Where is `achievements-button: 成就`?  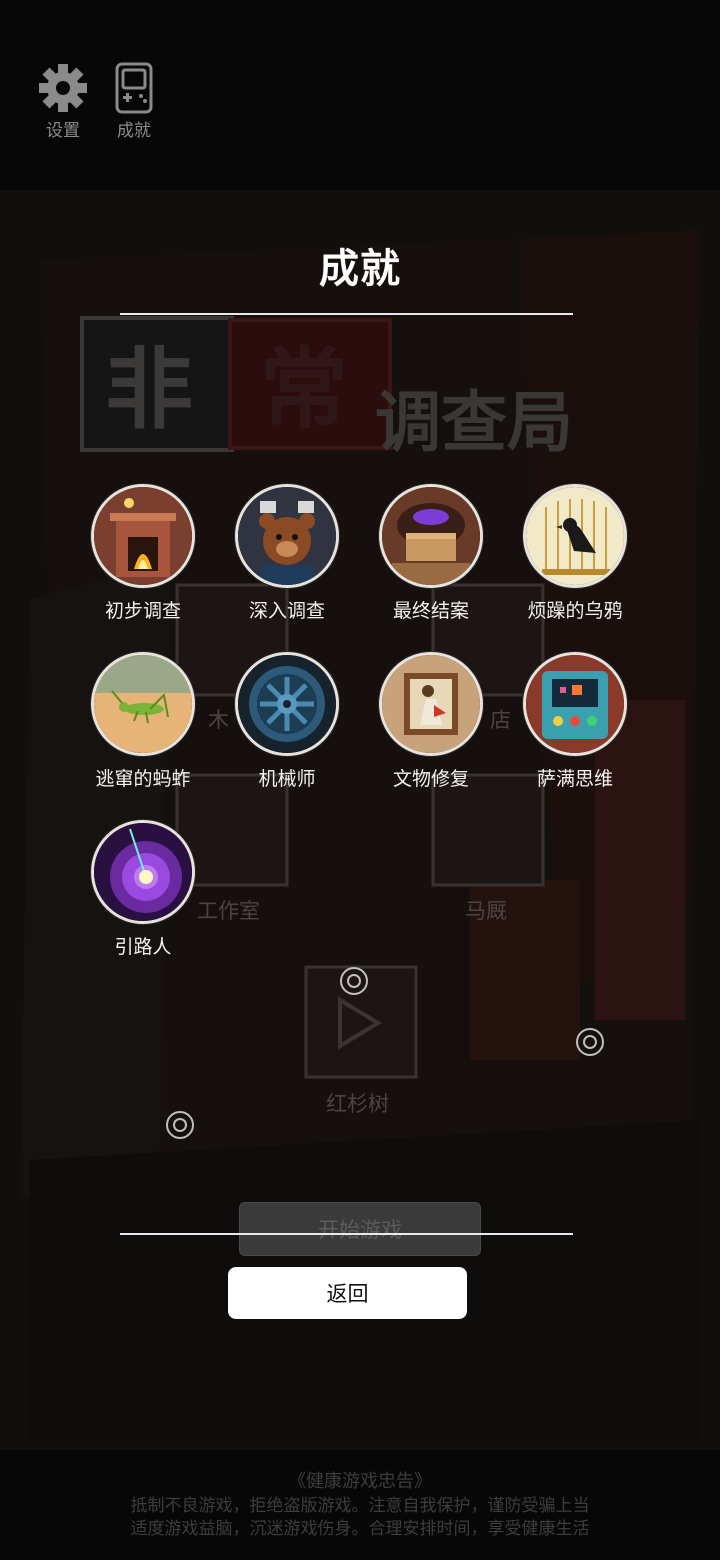 achievements-button: 成就 is located at coordinates (134, 101).